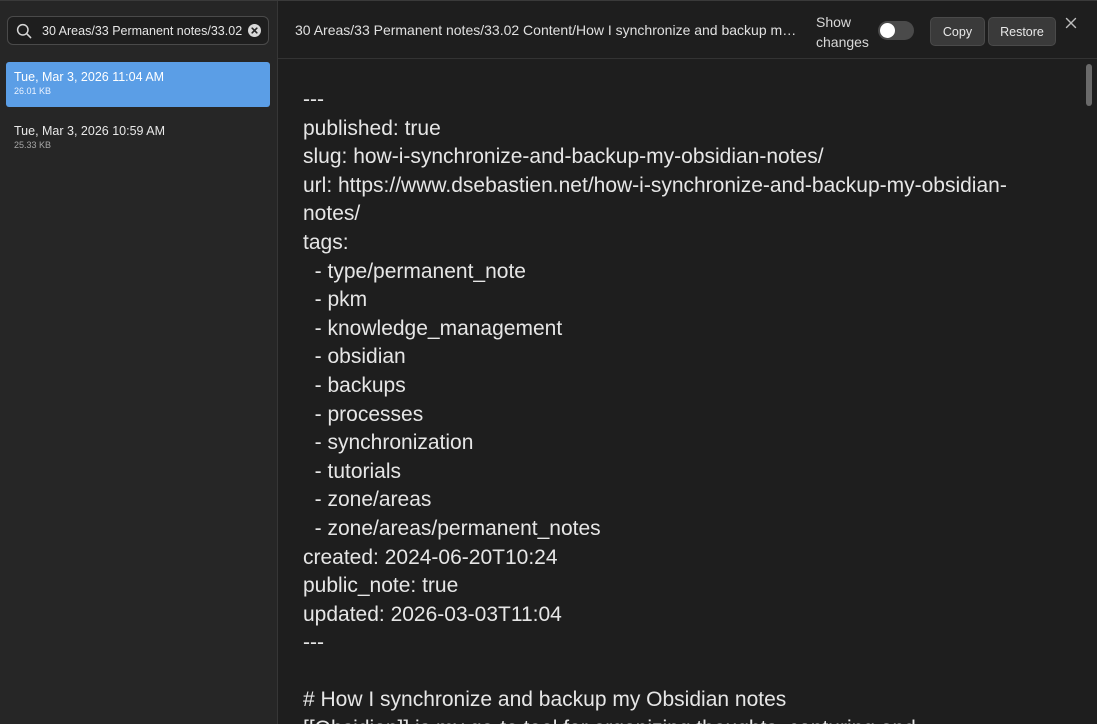 The width and height of the screenshot is (1097, 724). I want to click on version-date: Tue, Mar 3, 2026 10:59 AM, so click(90, 131).